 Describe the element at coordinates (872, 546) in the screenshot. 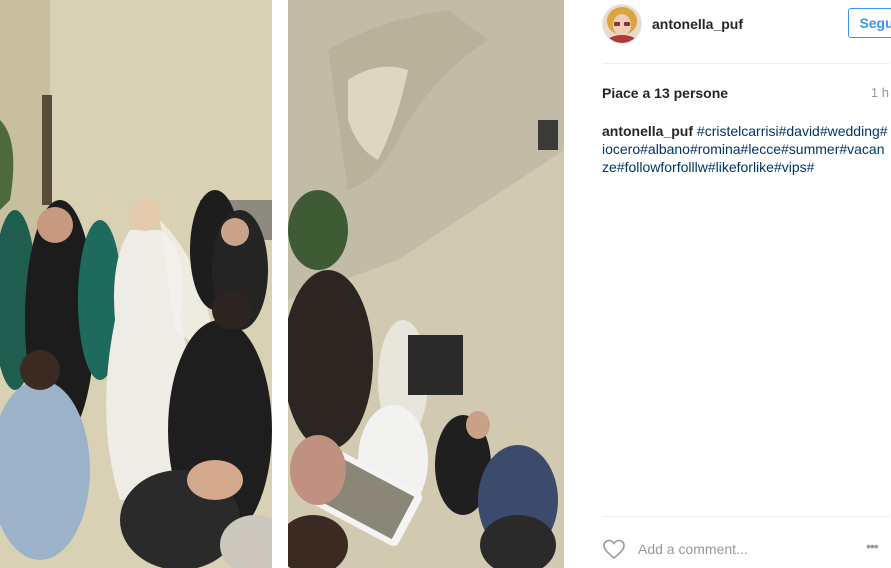

I see `ellipsis-icon: •••` at that location.